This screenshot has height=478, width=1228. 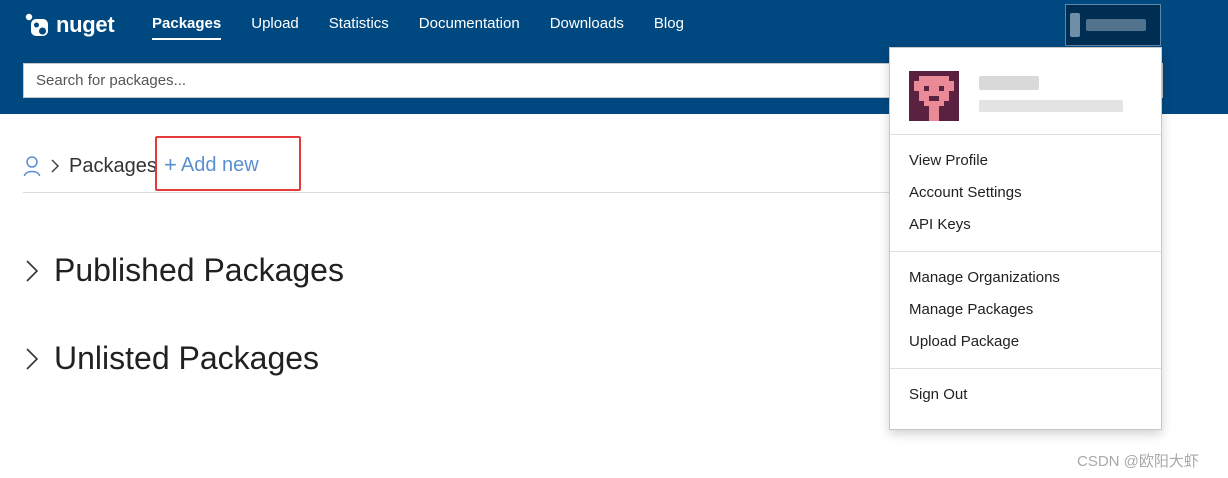 I want to click on nuget-logo-link: nuget, so click(x=69, y=25).